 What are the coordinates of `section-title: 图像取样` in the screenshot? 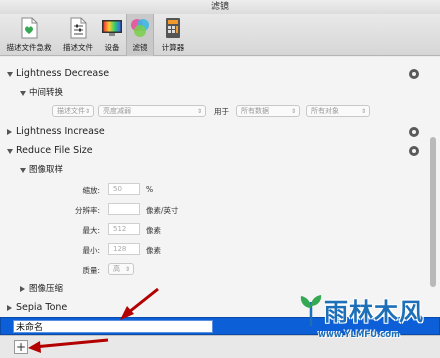 It's located at (46, 170).